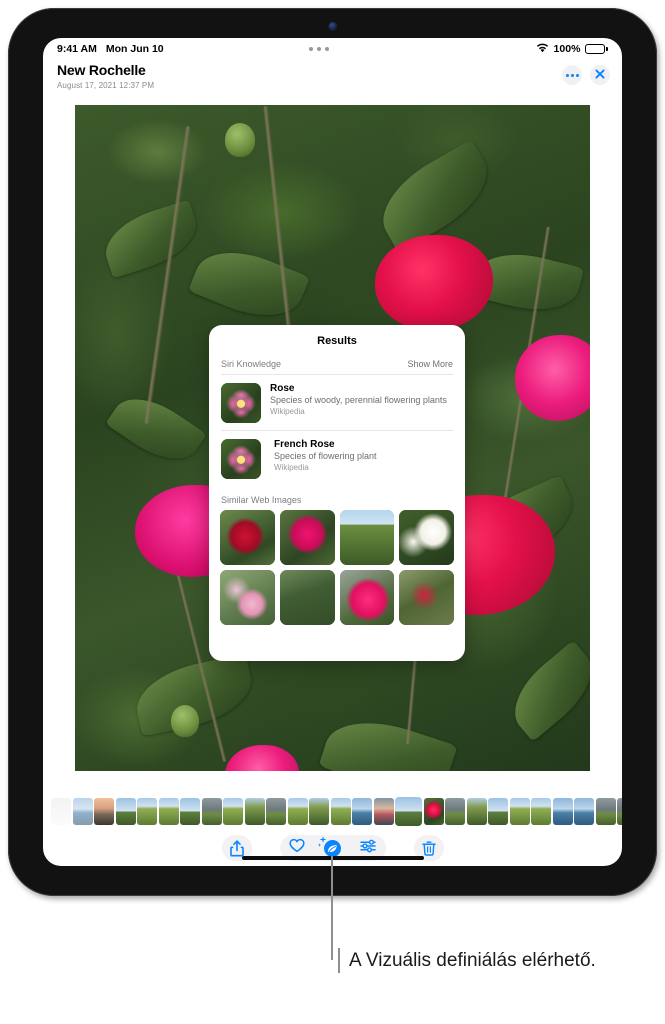 The height and width of the screenshot is (1024, 665). Describe the element at coordinates (101, 70) in the screenshot. I see `page-title: New Rochelle` at that location.